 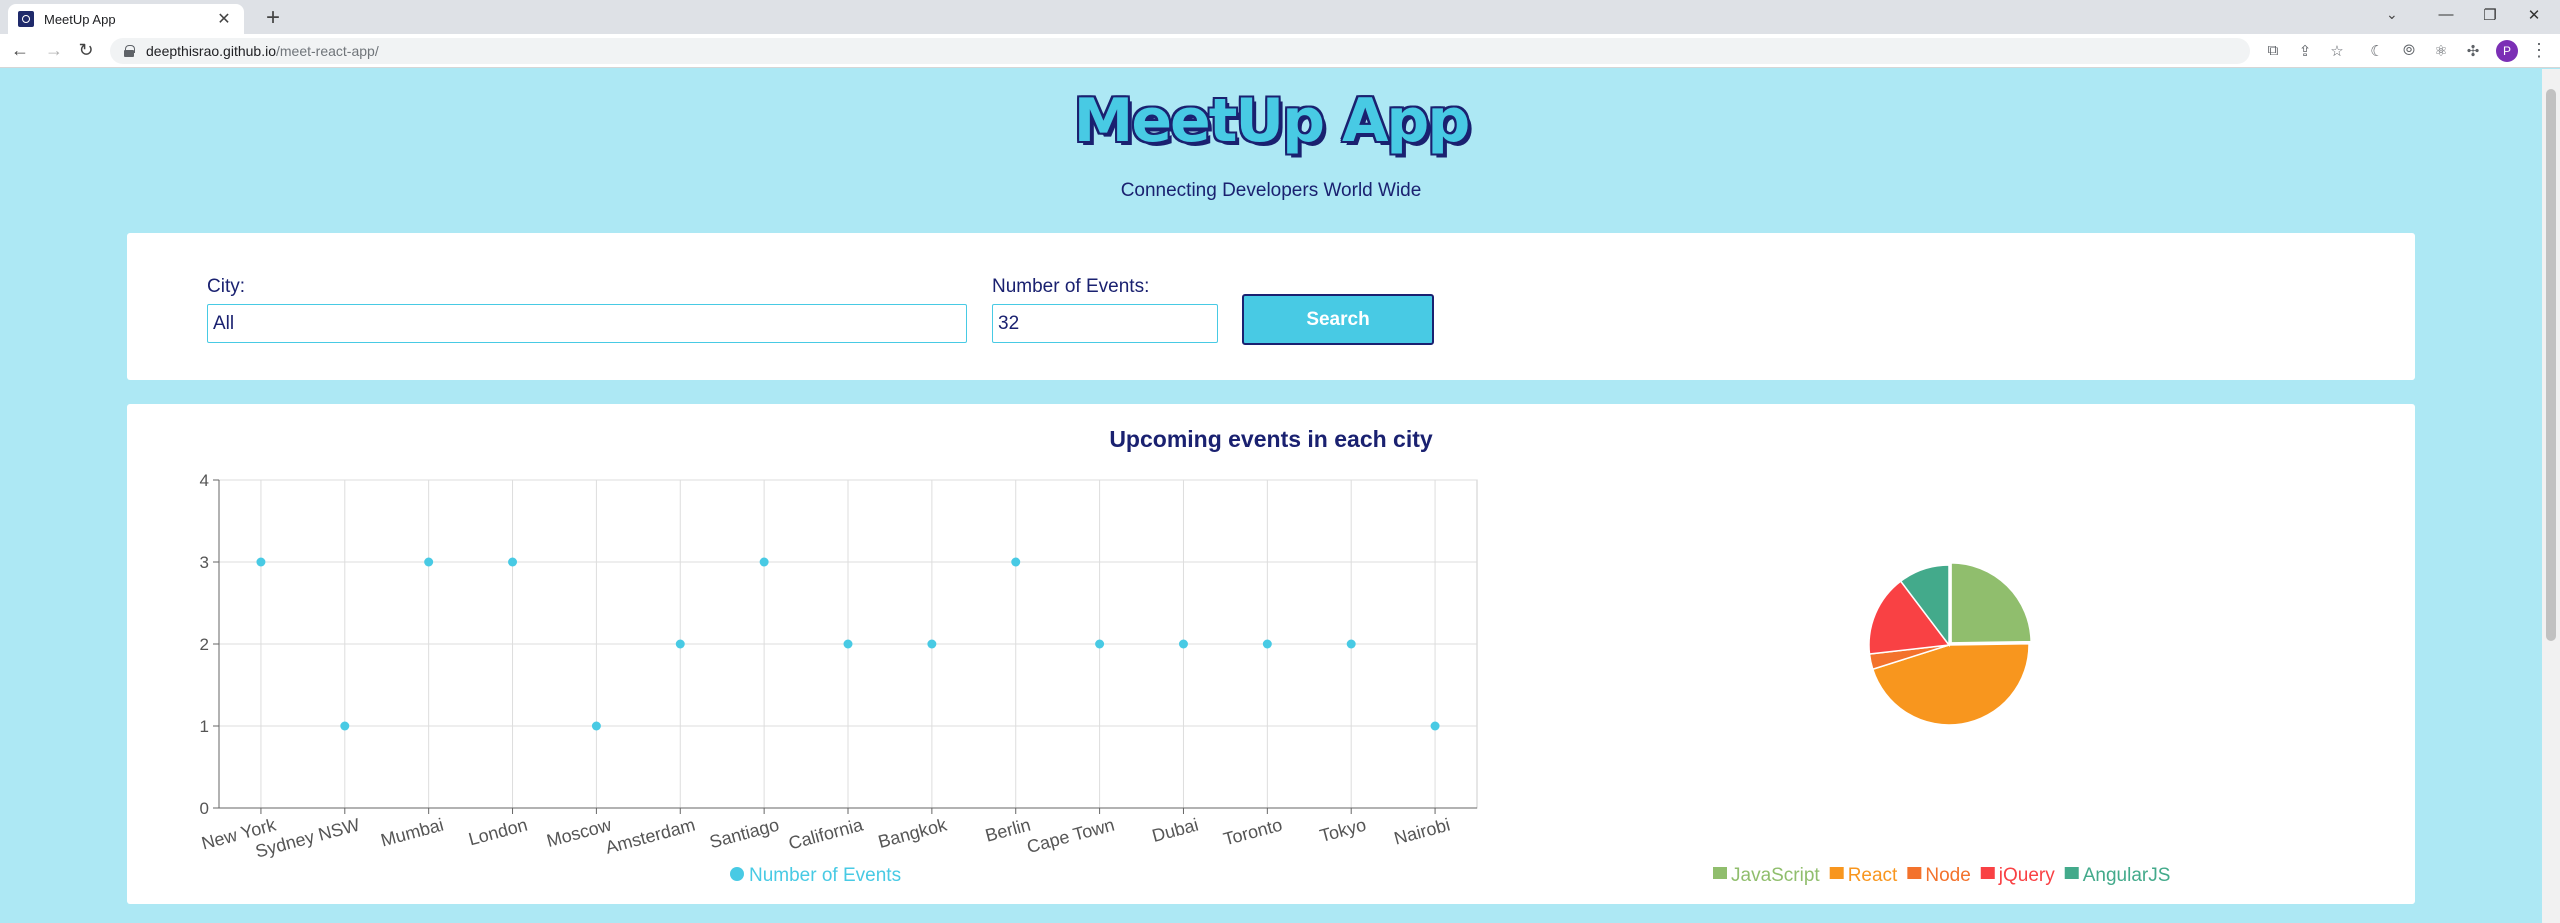 I want to click on scatter-legend-marker, so click(x=737, y=874).